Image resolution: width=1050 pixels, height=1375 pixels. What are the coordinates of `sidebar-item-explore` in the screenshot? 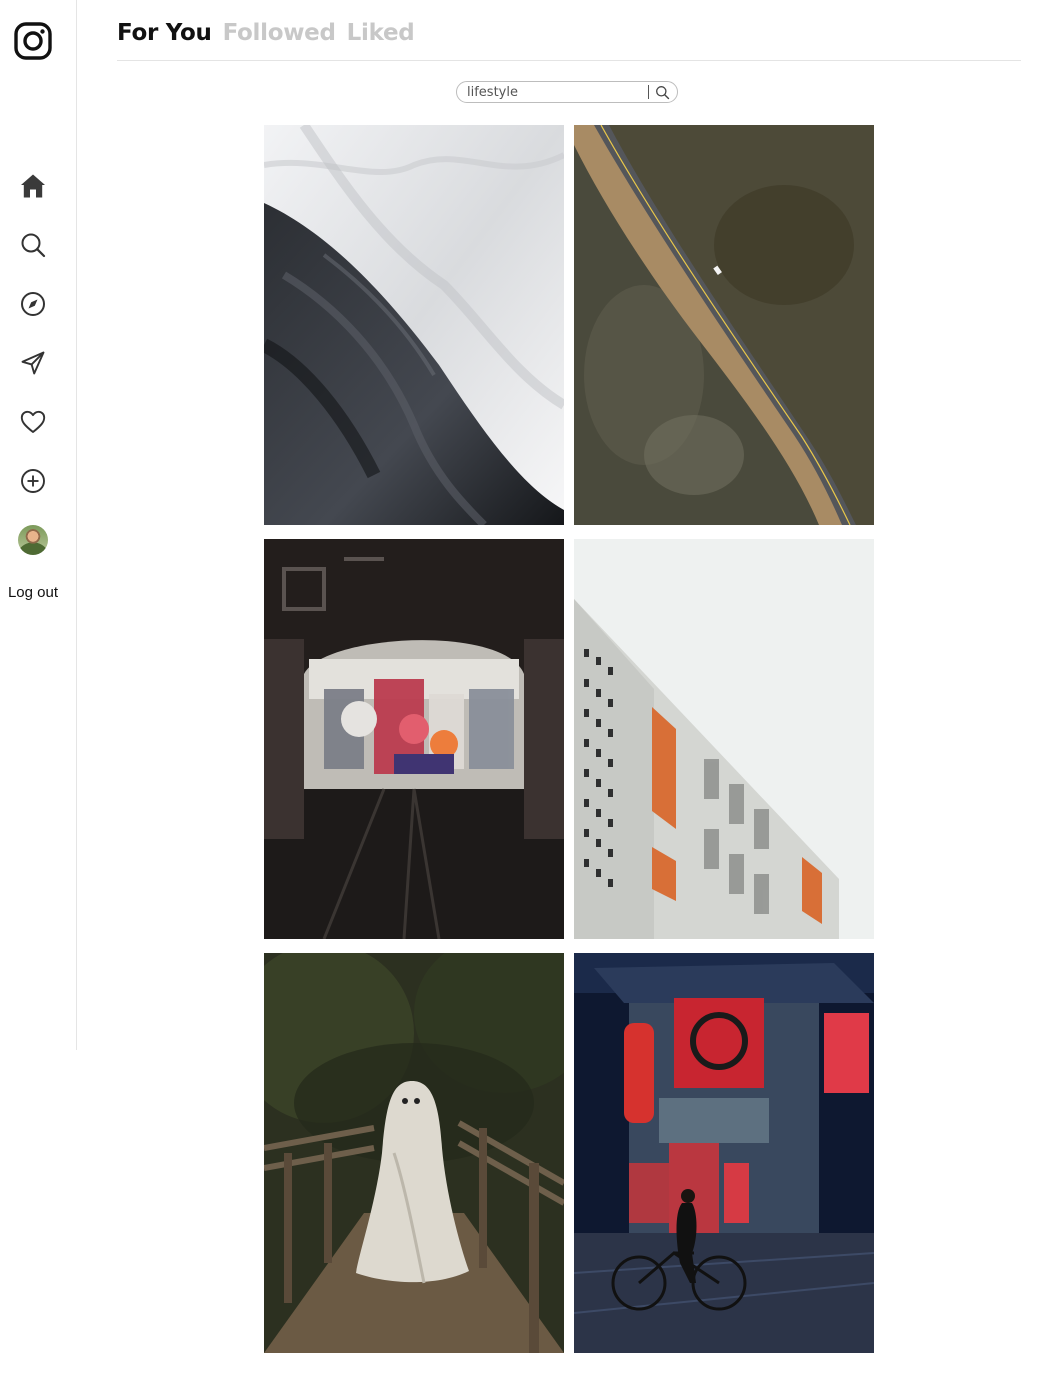 It's located at (33, 304).